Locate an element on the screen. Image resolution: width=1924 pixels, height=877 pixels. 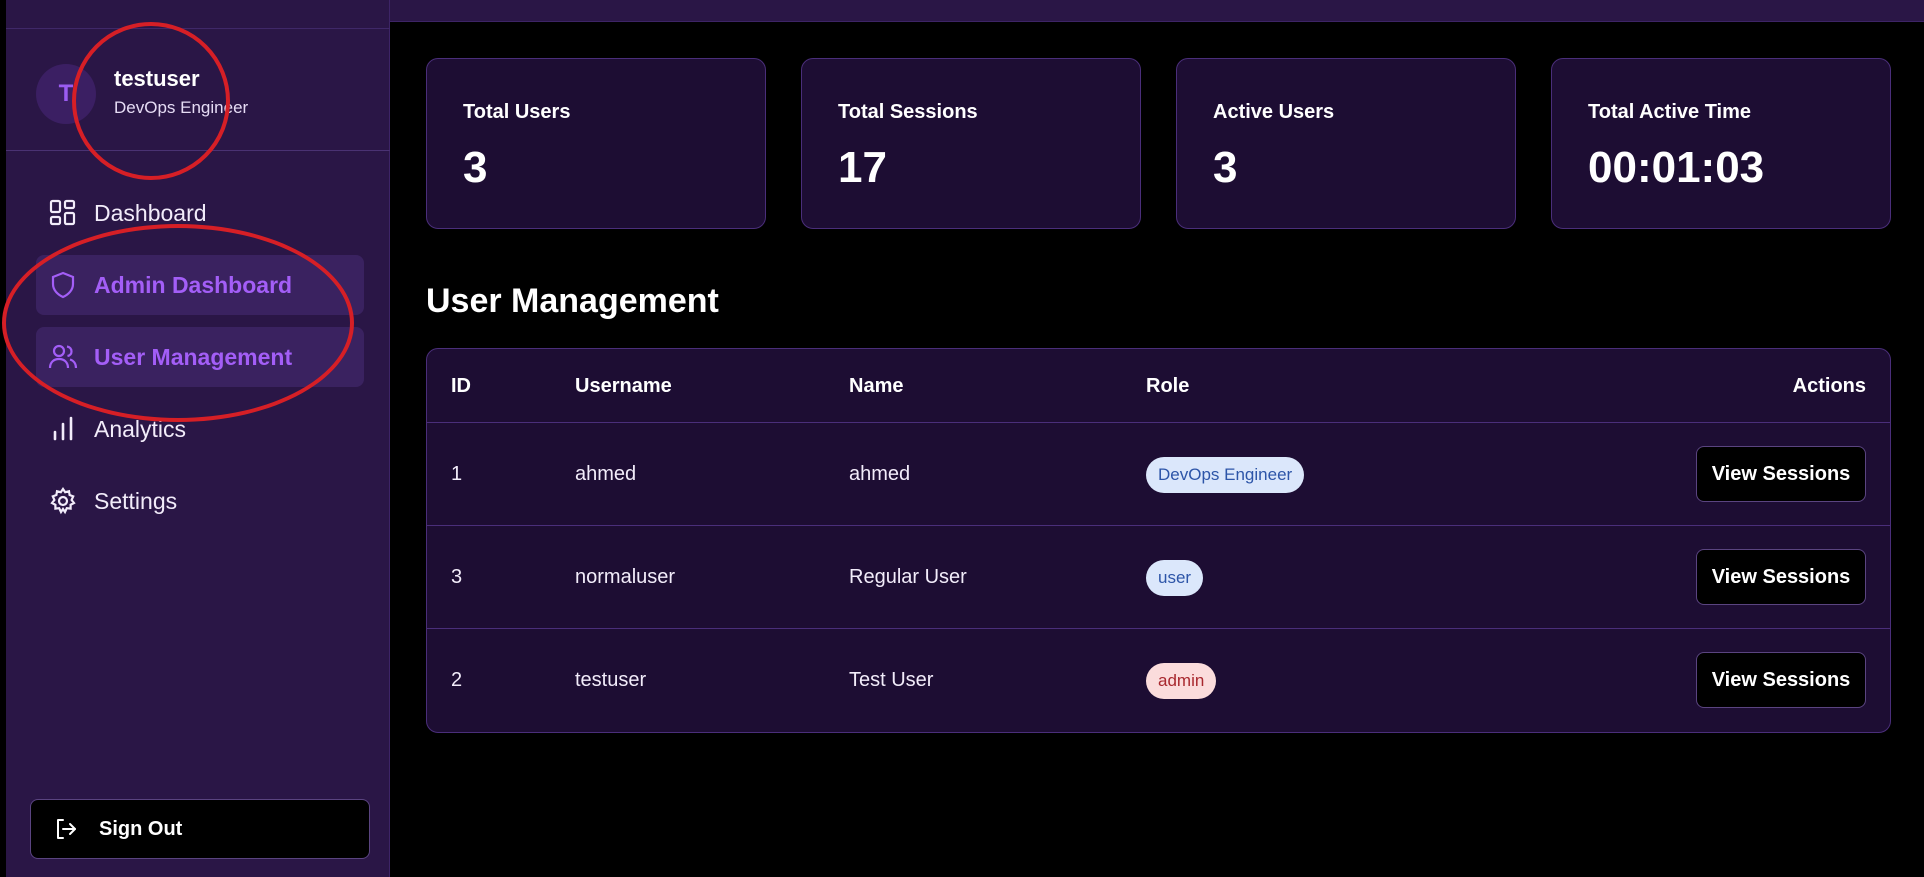
page-title: User Management is located at coordinates (572, 301).